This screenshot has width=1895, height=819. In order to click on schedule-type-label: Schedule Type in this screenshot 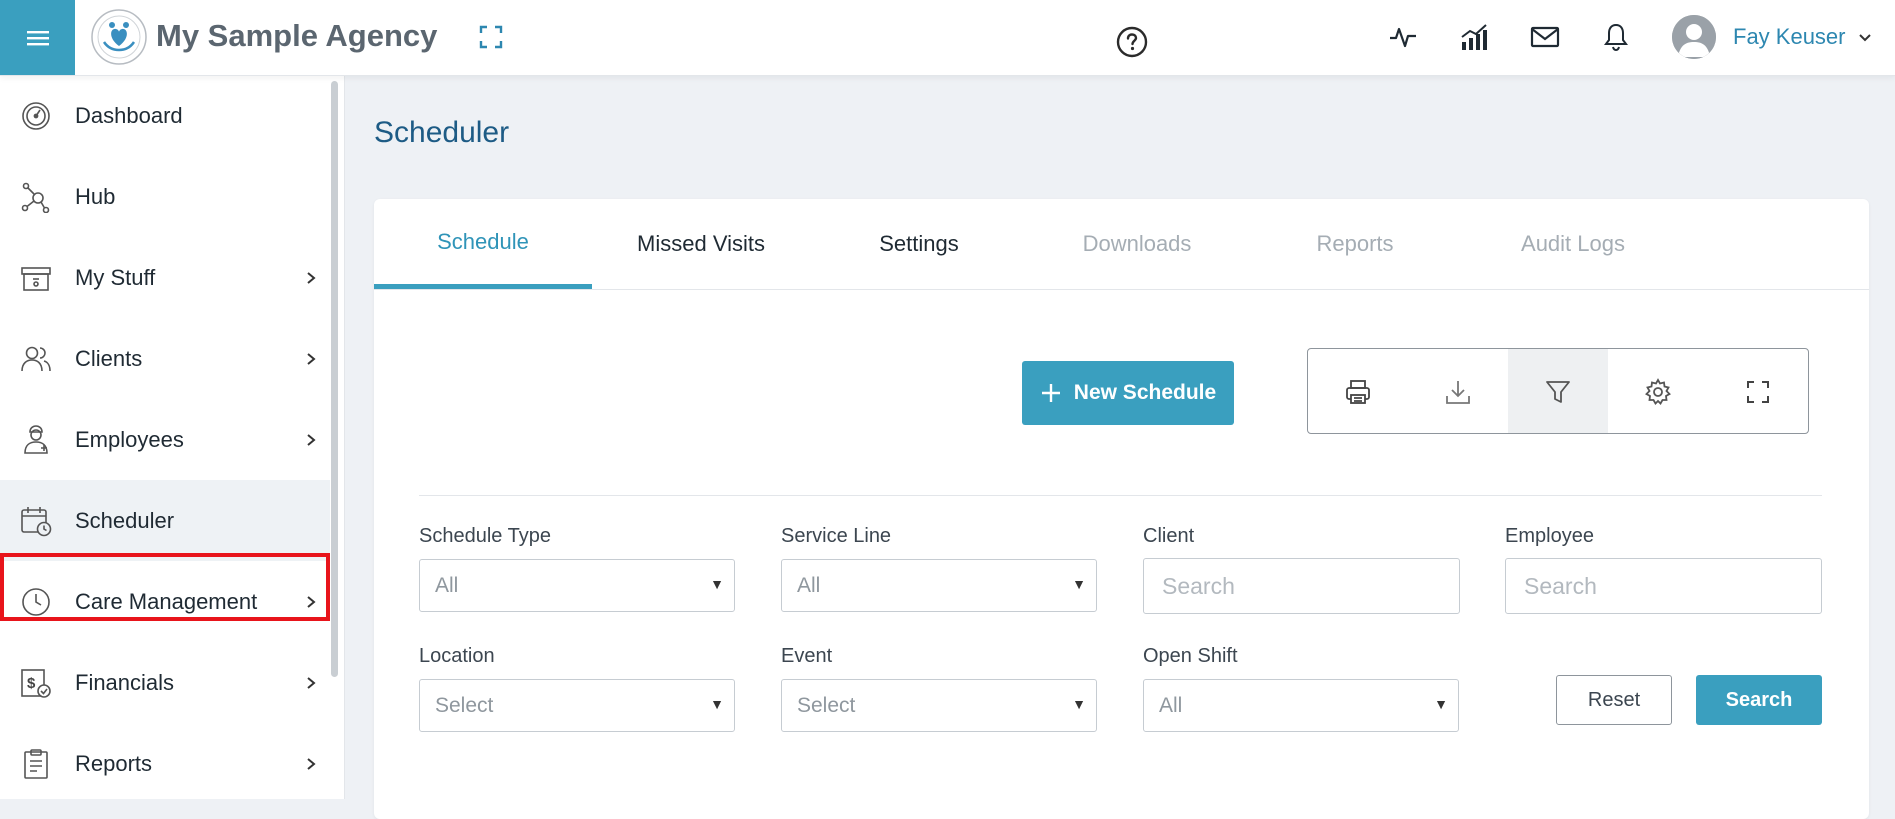, I will do `click(485, 536)`.